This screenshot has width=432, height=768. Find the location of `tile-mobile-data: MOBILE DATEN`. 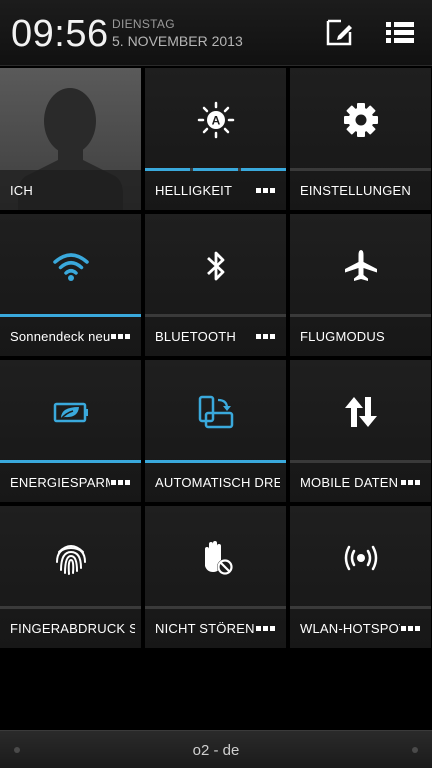

tile-mobile-data: MOBILE DATEN is located at coordinates (360, 431).